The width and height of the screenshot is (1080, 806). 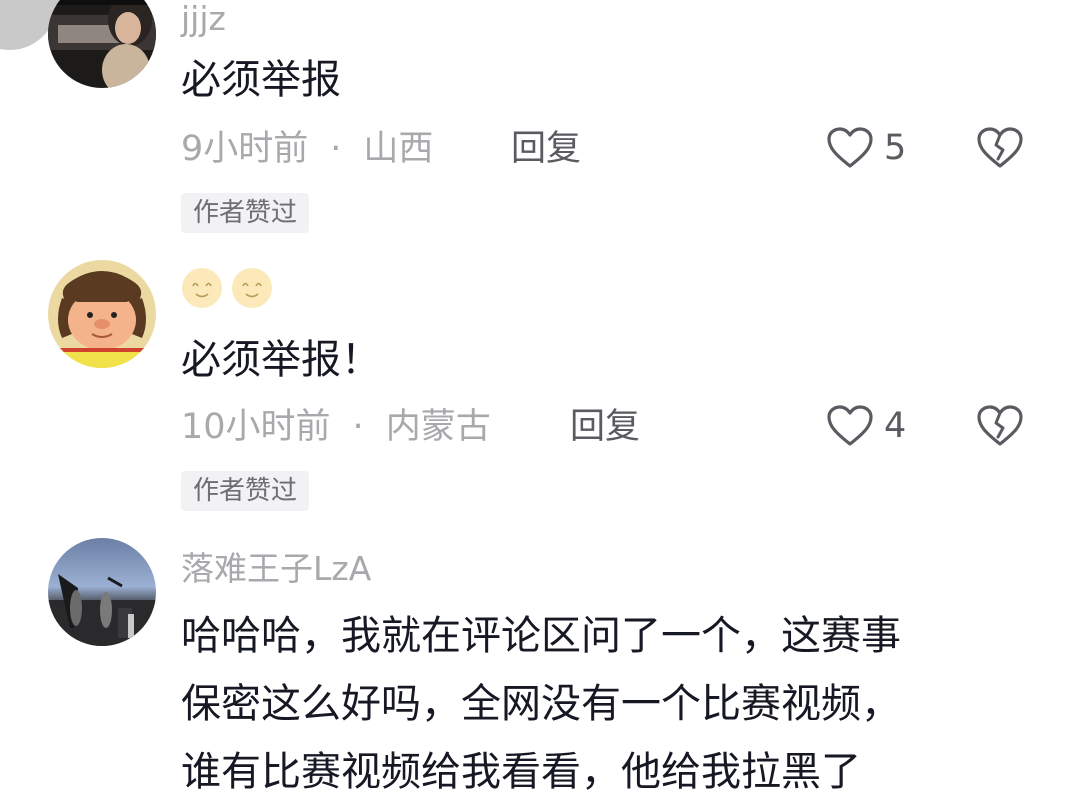 I want to click on username: jjjz, so click(x=203, y=18).